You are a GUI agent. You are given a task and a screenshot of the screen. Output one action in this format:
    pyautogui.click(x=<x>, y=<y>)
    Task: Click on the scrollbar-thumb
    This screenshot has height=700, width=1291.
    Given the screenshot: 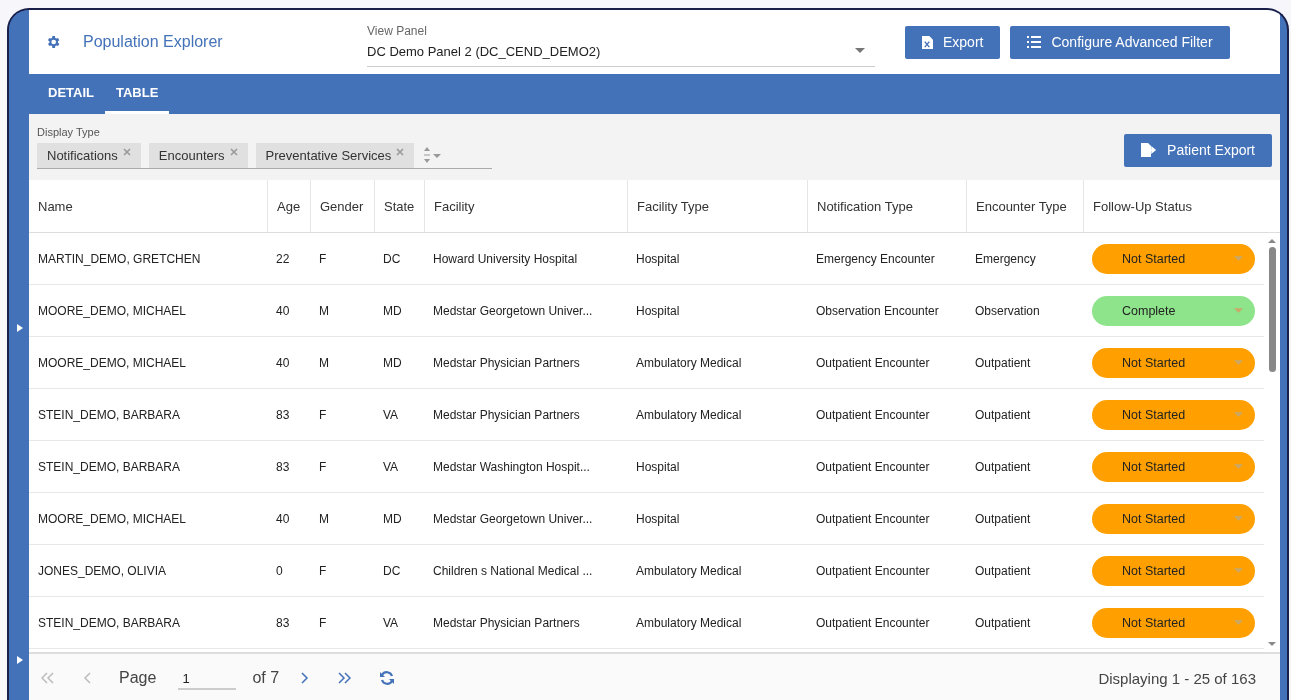 What is the action you would take?
    pyautogui.click(x=1272, y=309)
    